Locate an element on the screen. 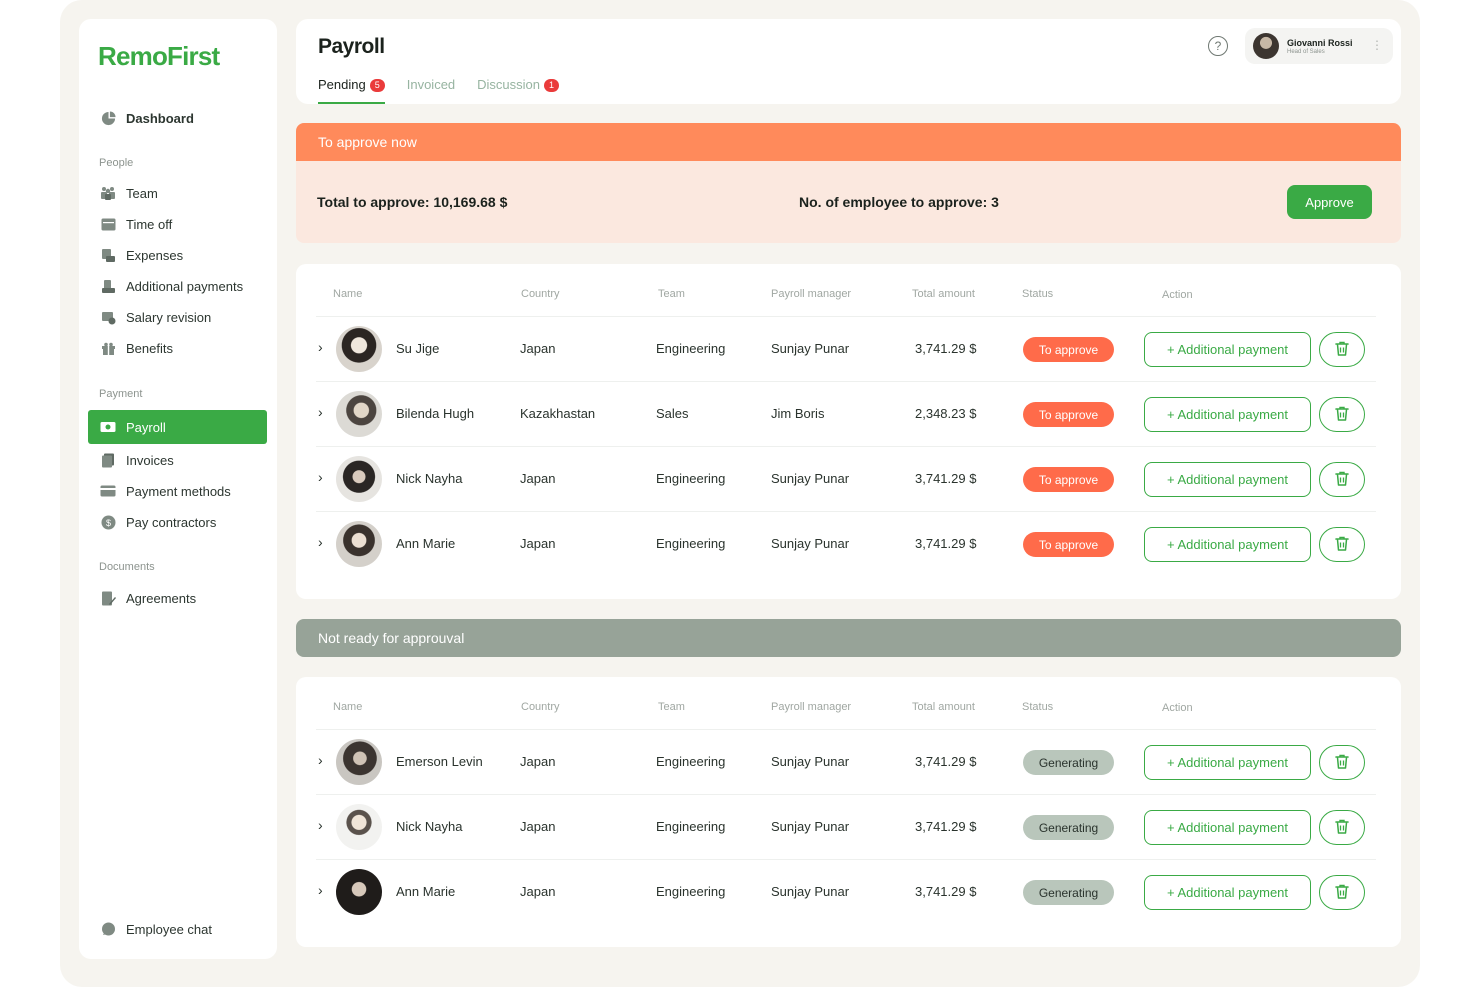 The width and height of the screenshot is (1480, 987). sidebar-item-salary-revision: Salary revision is located at coordinates (177, 317).